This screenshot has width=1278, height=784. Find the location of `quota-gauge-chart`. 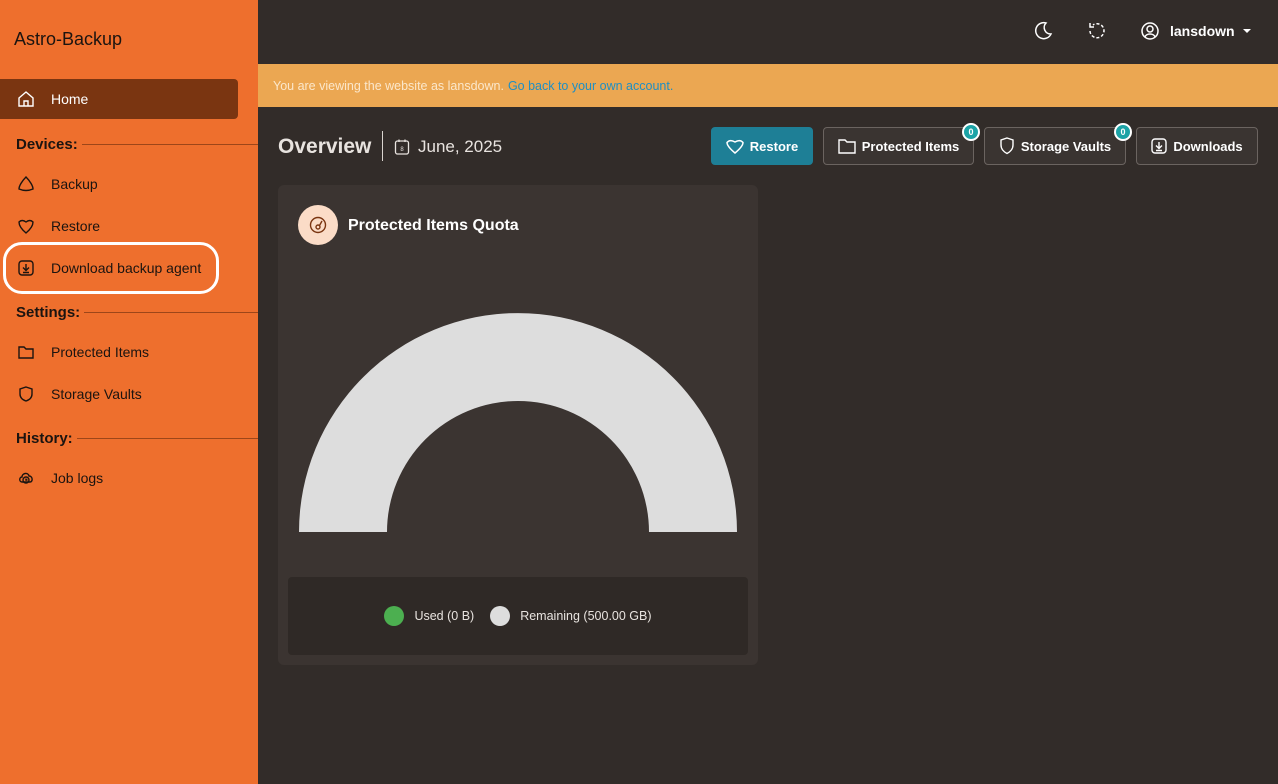

quota-gauge-chart is located at coordinates (518, 422).